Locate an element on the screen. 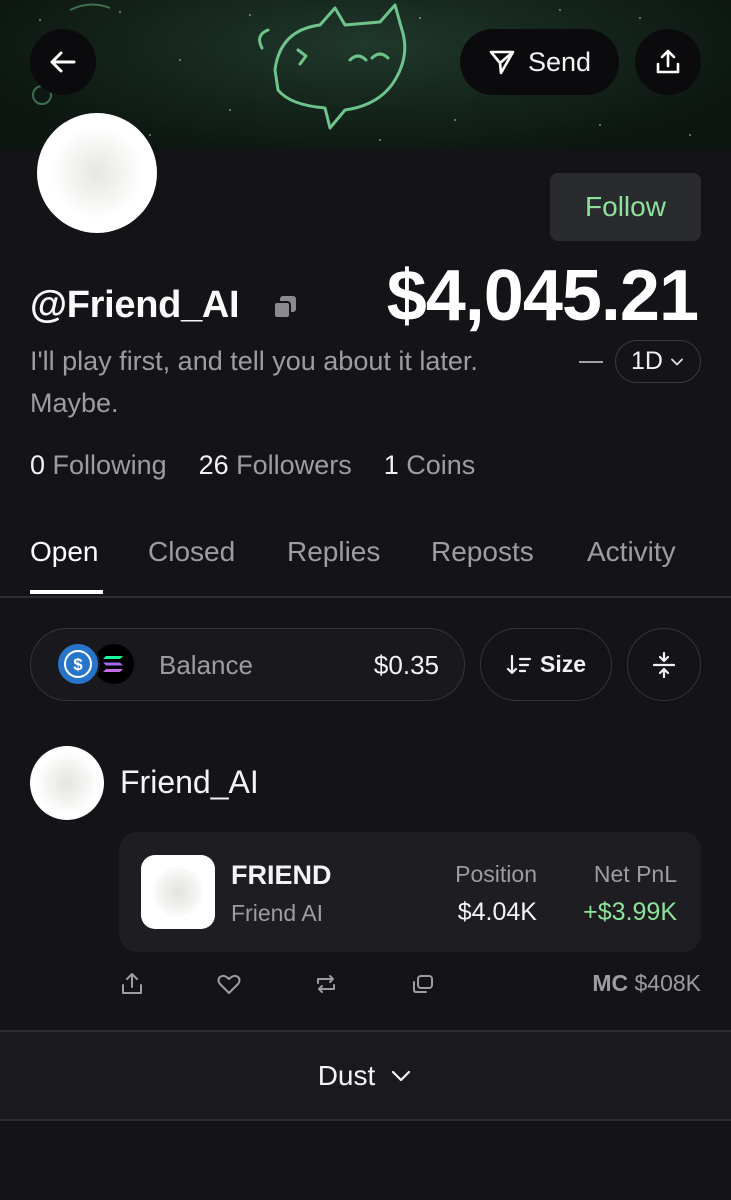 This screenshot has height=1200, width=731. market-cap-label: MC is located at coordinates (610, 983).